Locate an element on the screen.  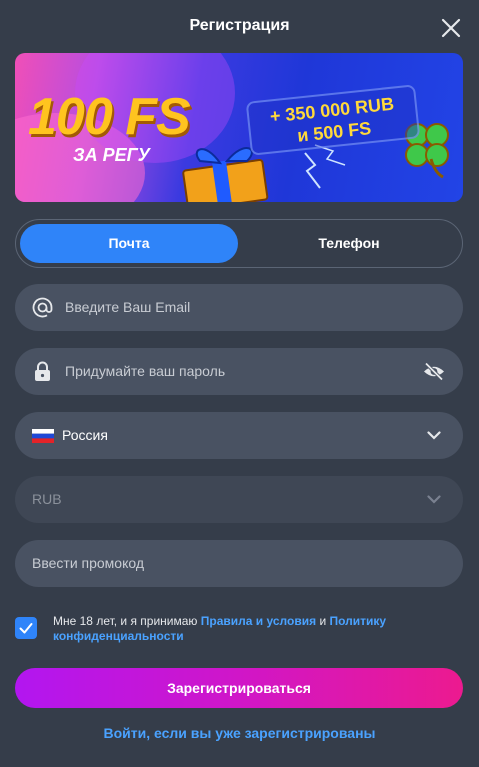
email-field: Введите Ваш Email is located at coordinates (239, 307).